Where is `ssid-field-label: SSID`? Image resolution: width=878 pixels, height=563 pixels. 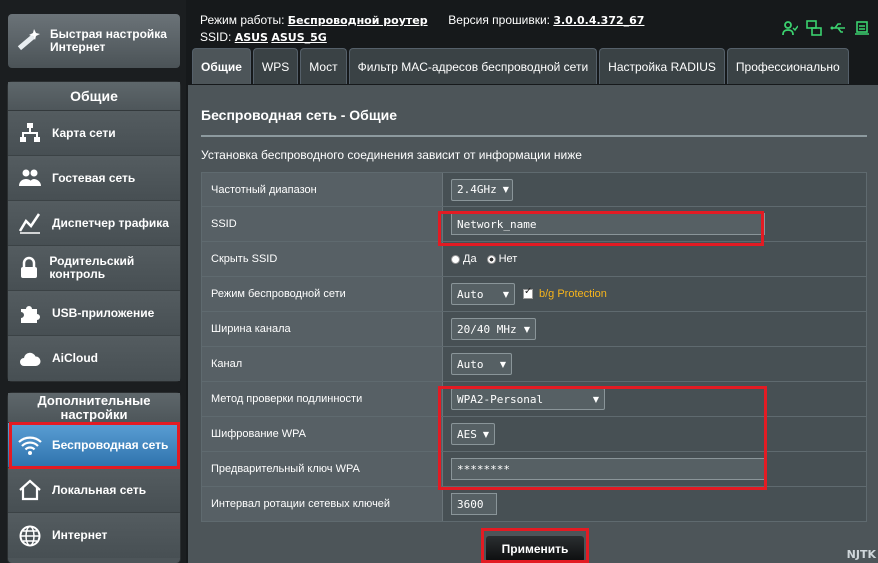
ssid-field-label: SSID is located at coordinates (322, 224).